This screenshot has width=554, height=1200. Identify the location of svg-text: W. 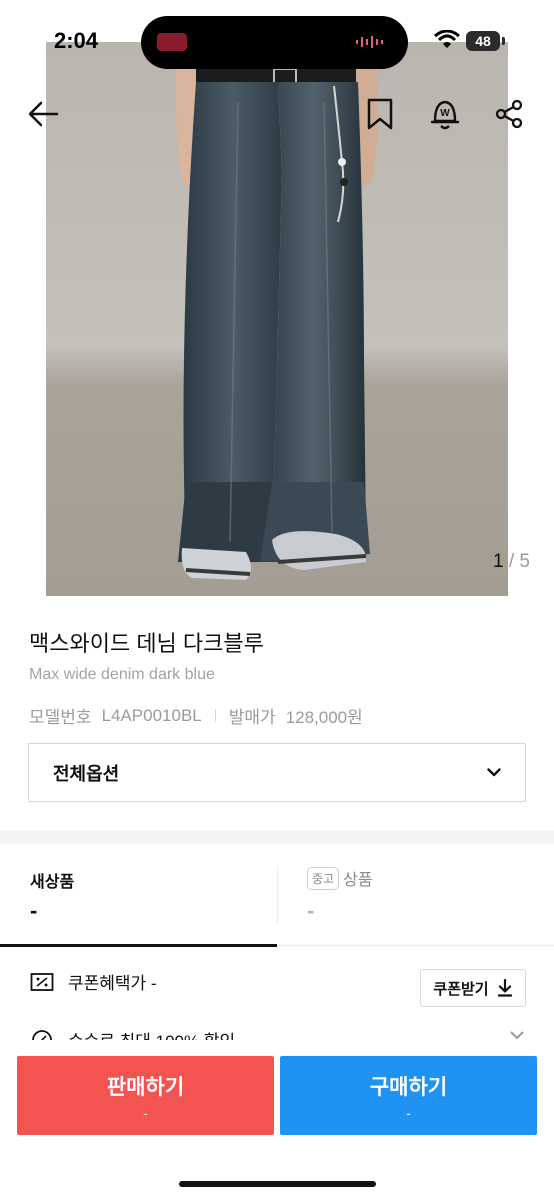
(445, 113).